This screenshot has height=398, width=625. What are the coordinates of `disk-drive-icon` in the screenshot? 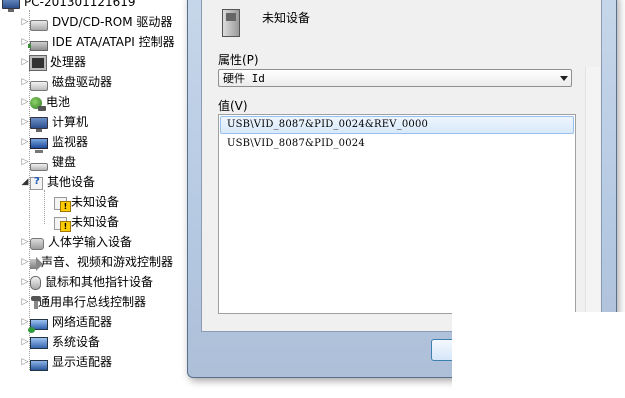 It's located at (39, 86).